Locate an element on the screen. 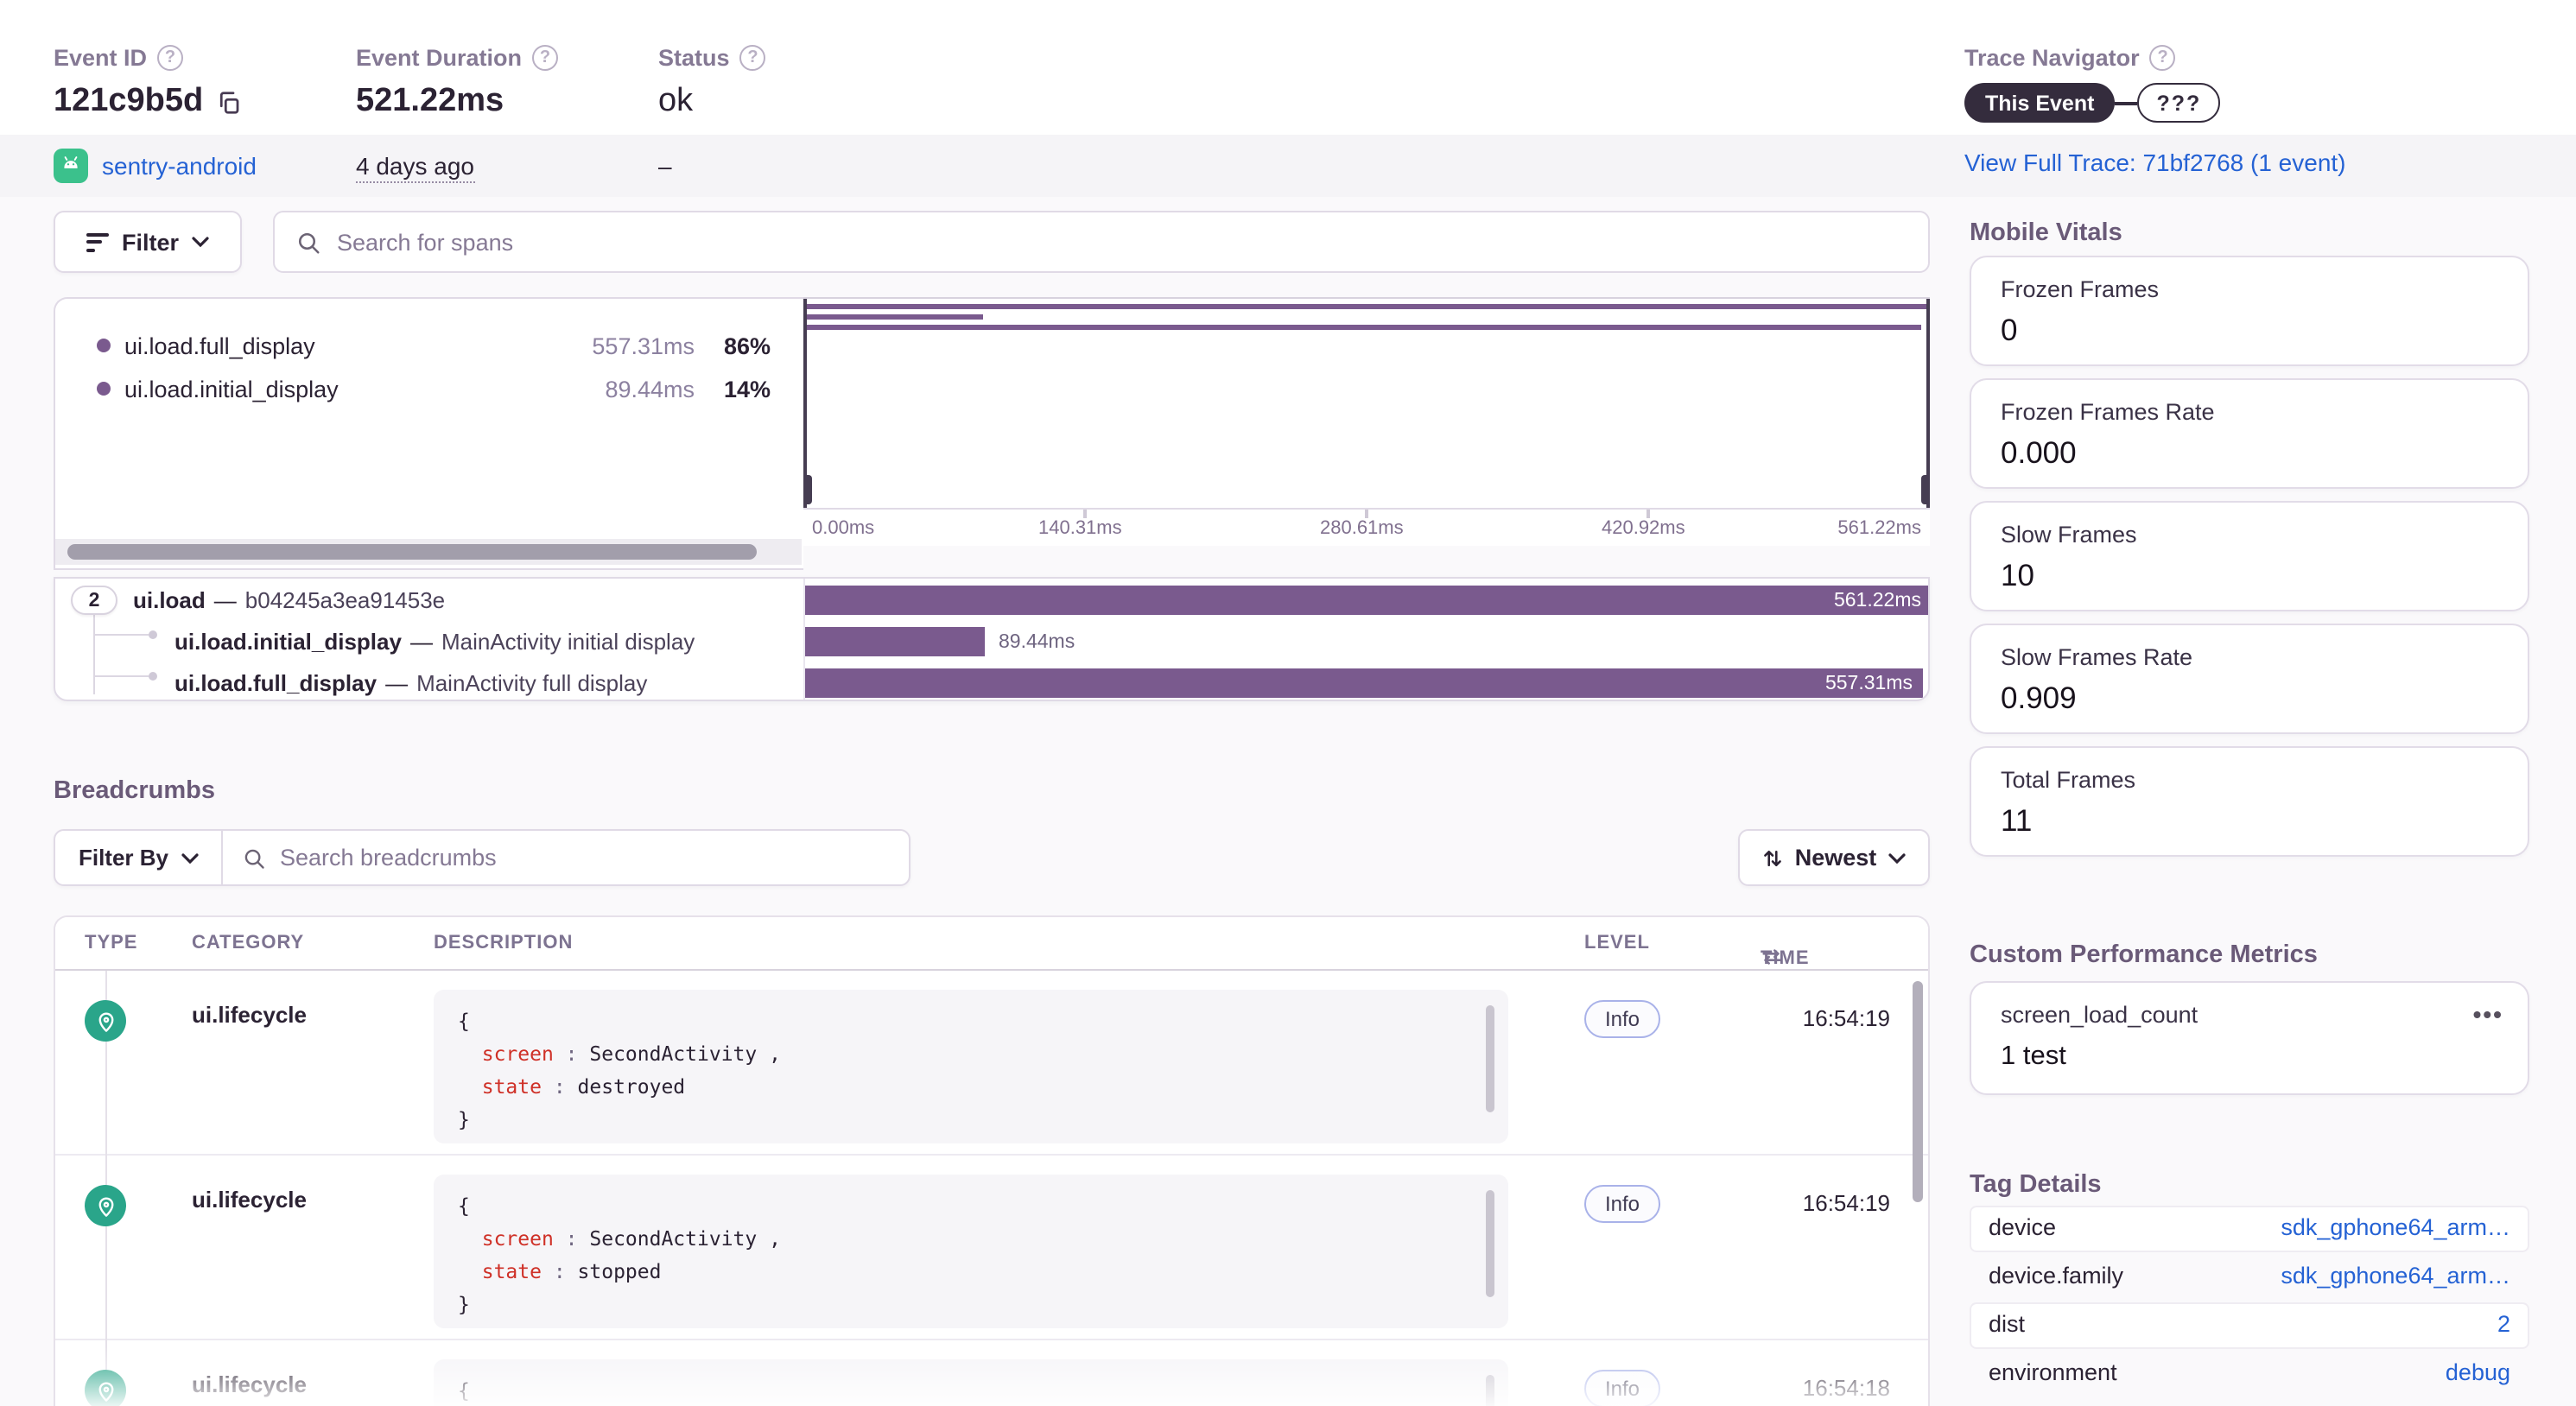 This screenshot has height=1406, width=2576. span-filter-button: Filter is located at coordinates (148, 242).